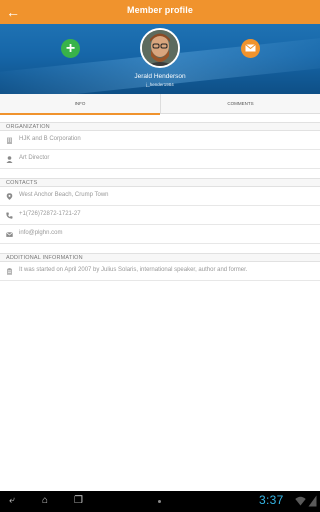 The height and width of the screenshot is (512, 320). I want to click on status-clock: 3:37, so click(271, 500).